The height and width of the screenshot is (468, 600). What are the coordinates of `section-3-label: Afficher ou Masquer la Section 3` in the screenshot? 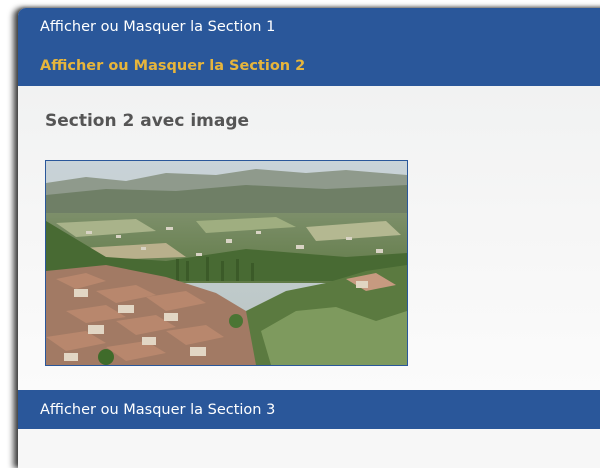 It's located at (158, 409).